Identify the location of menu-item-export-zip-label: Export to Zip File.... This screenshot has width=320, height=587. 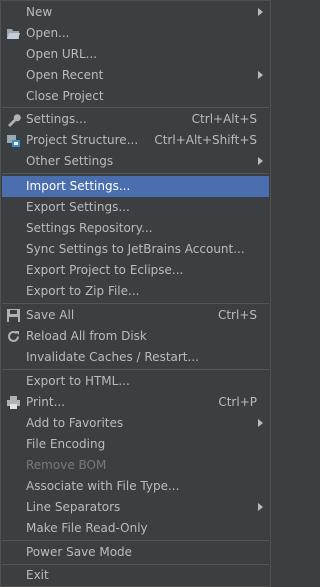
(83, 291).